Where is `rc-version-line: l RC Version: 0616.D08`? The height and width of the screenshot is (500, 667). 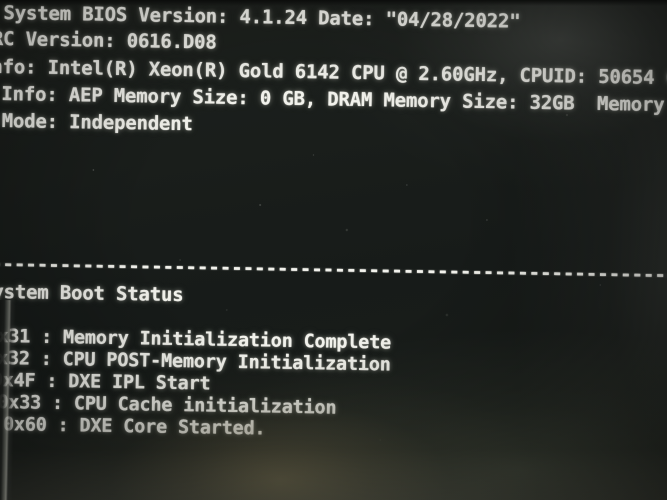
rc-version-line: l RC Version: 0616.D08 is located at coordinates (108, 40).